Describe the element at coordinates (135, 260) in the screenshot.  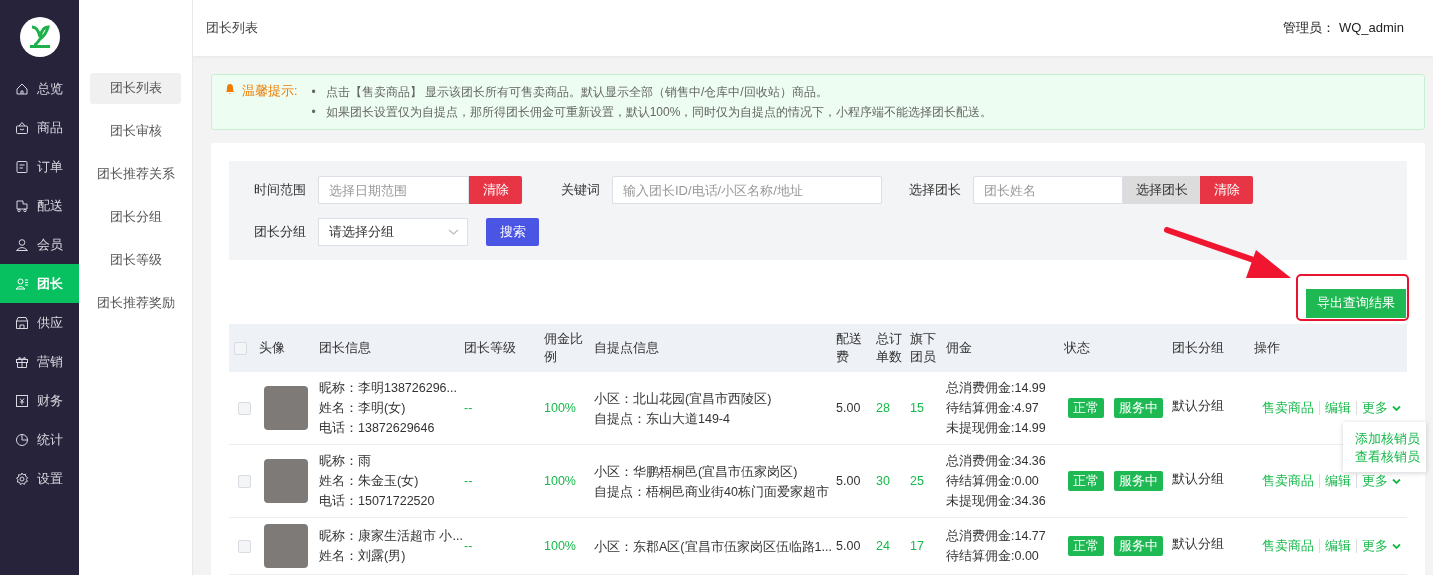
I see `subnav-item: 团长等级` at that location.